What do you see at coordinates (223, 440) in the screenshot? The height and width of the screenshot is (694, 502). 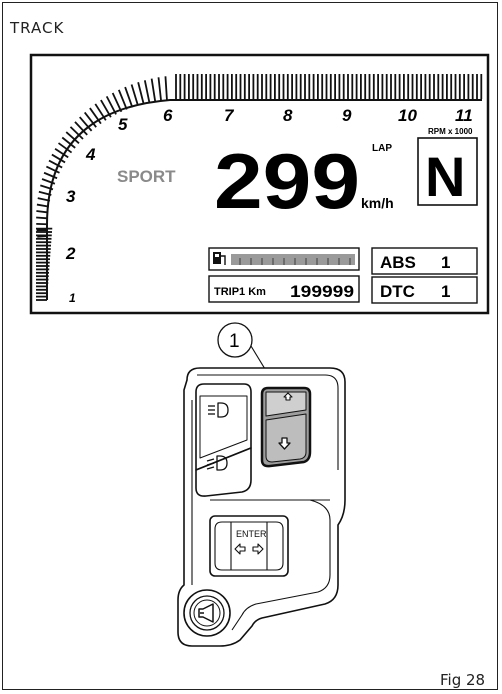 I see `light-switch` at bounding box center [223, 440].